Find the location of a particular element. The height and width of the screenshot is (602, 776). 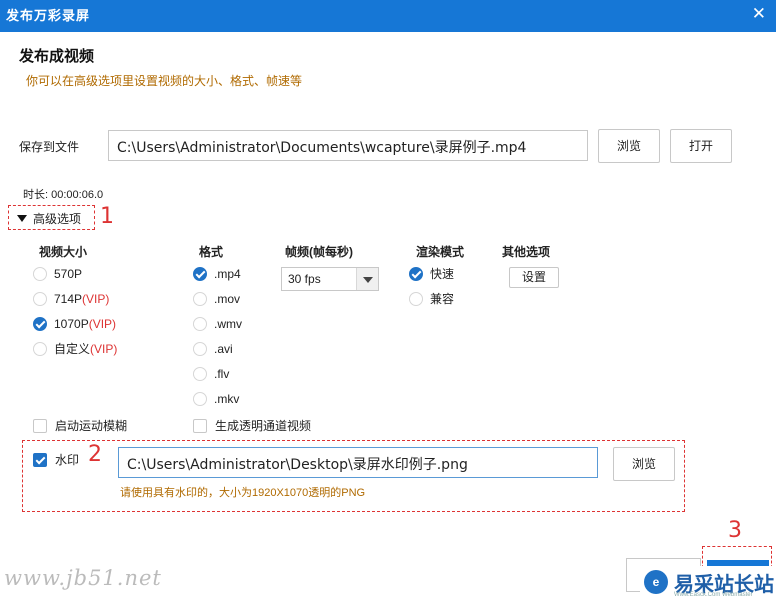

open-button: 打开 is located at coordinates (701, 146).